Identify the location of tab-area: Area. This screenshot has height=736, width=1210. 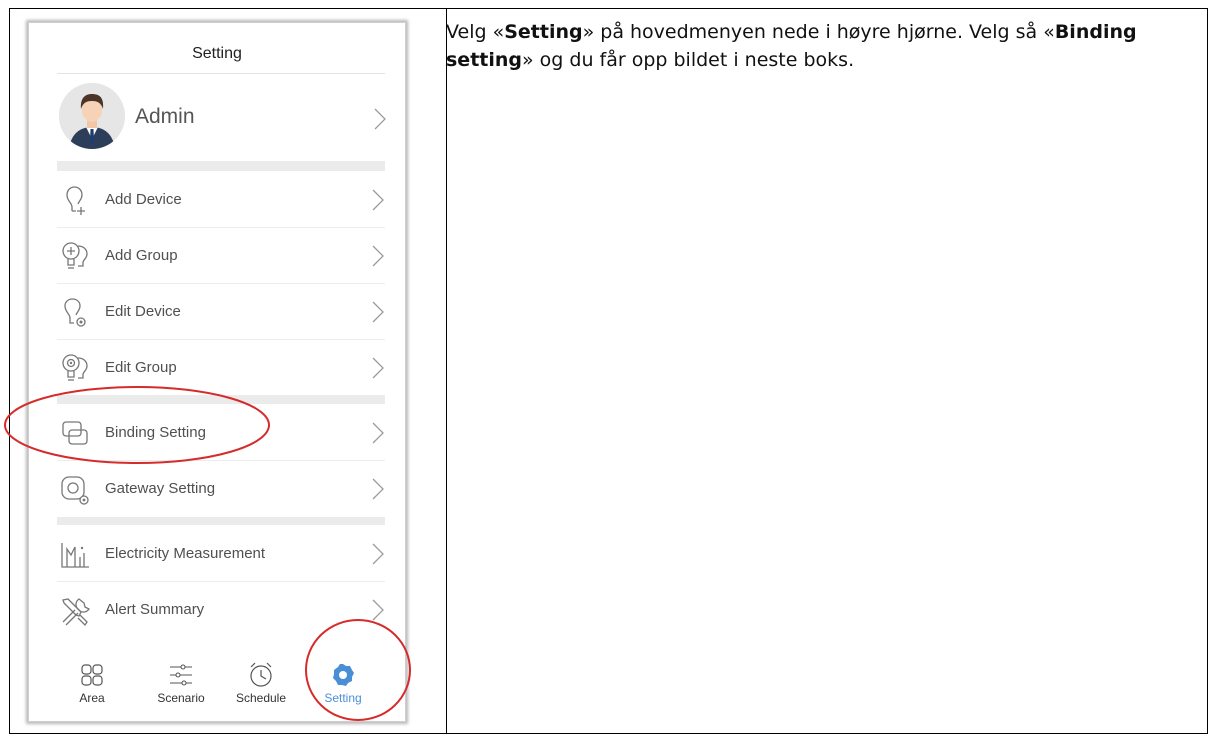
(92, 683).